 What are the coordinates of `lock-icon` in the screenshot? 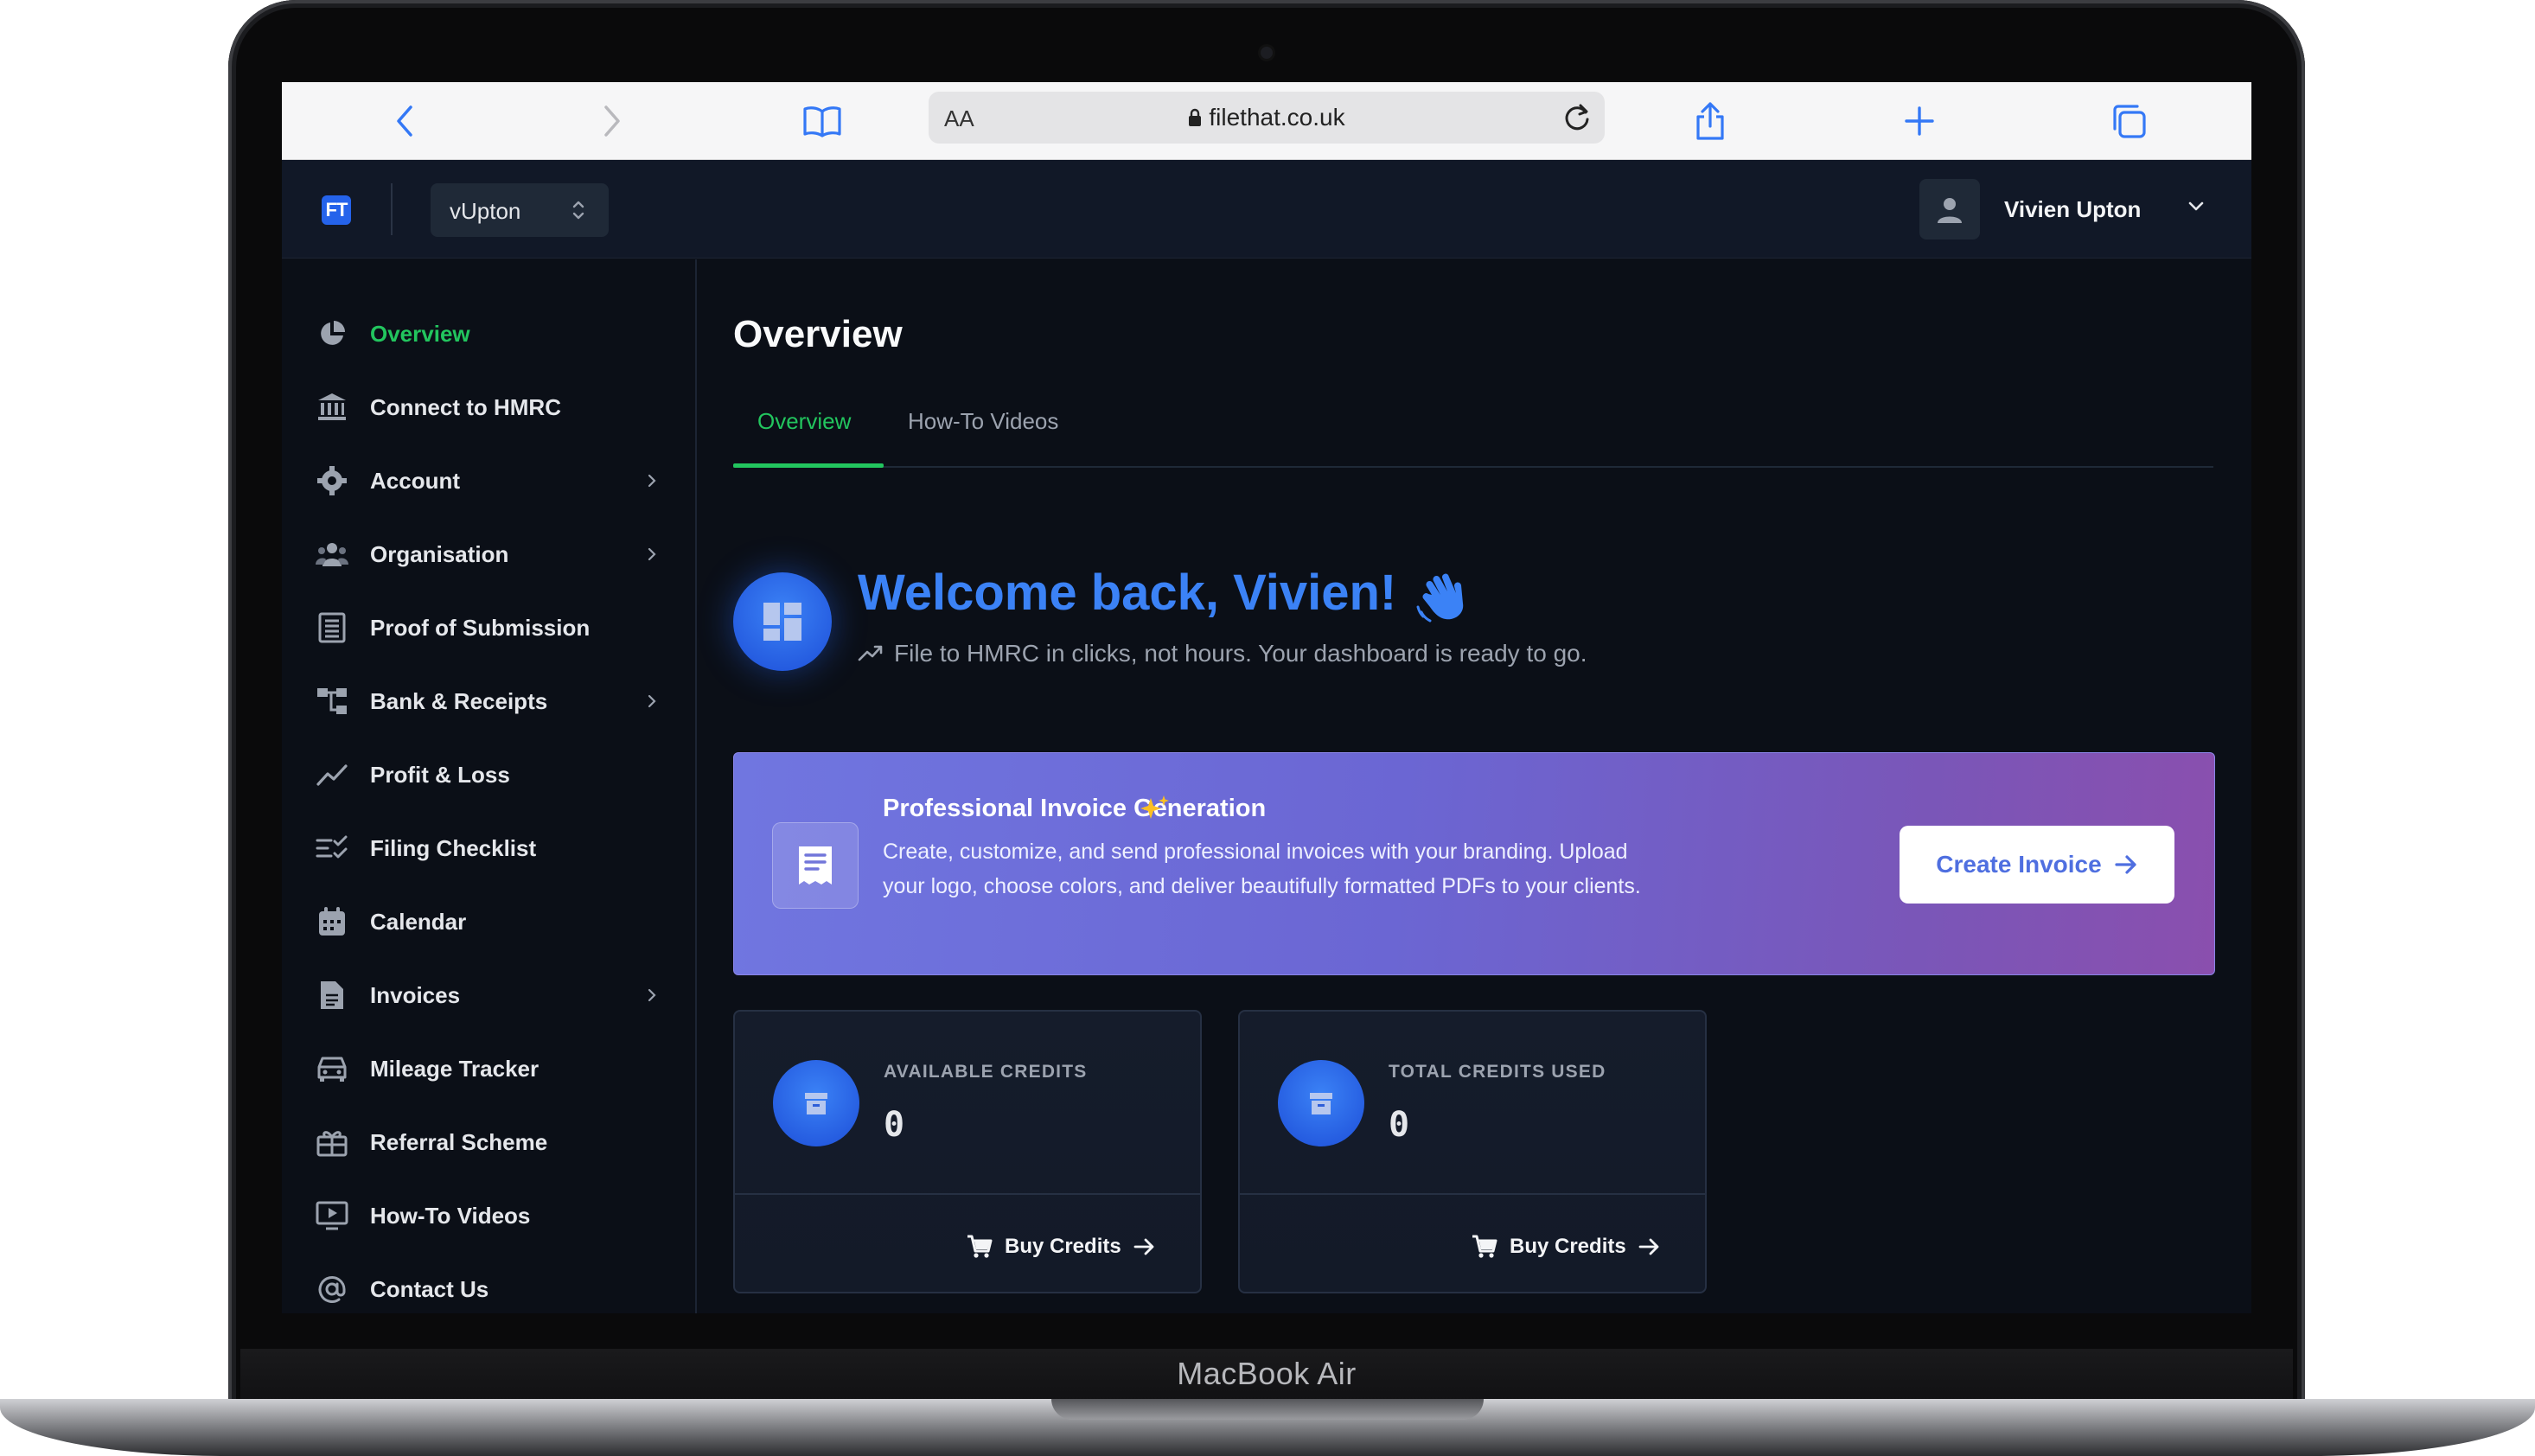 It's located at (1195, 119).